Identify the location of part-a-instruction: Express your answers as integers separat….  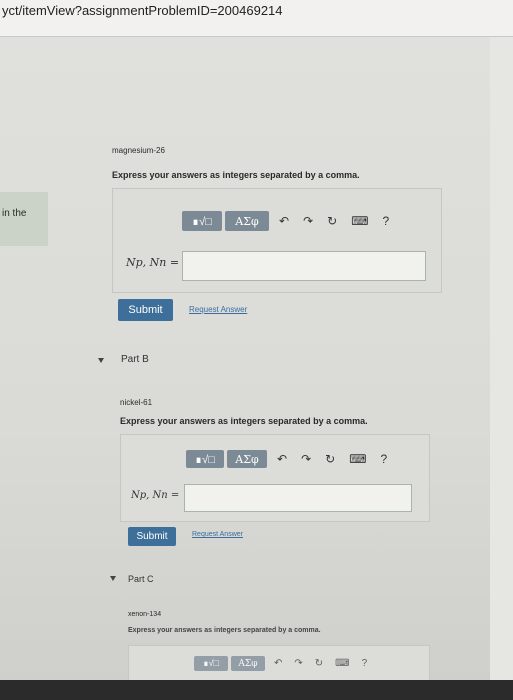
(236, 175).